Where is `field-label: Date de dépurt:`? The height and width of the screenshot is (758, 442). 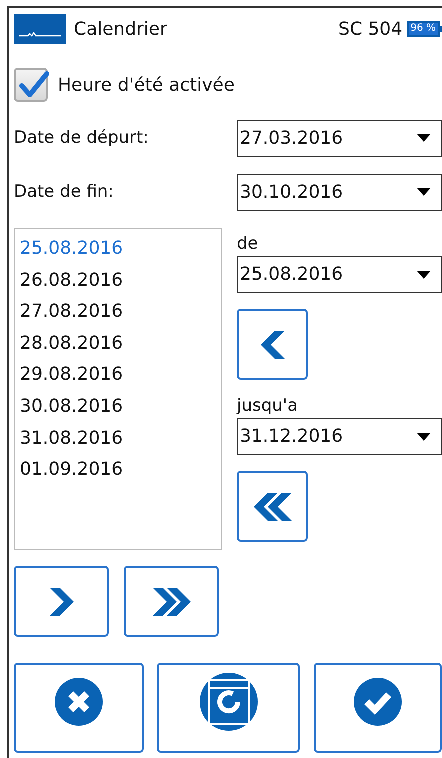
field-label: Date de dépurt: is located at coordinates (81, 138).